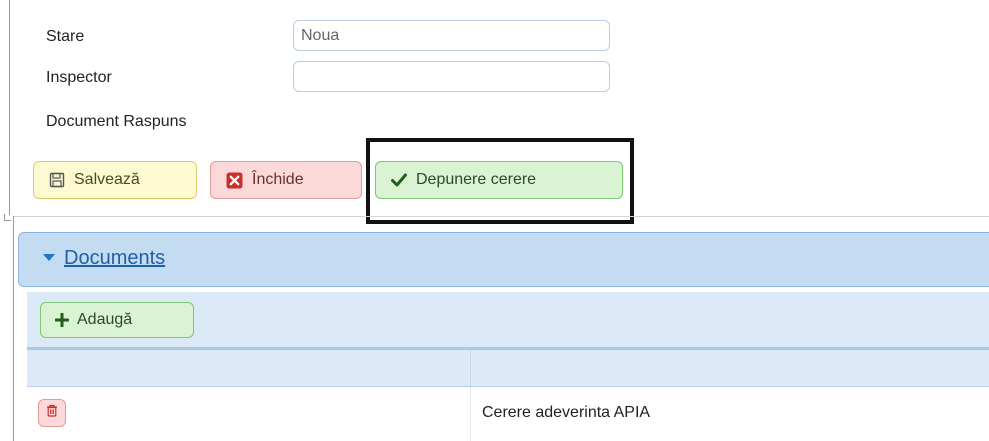 The height and width of the screenshot is (441, 989). Describe the element at coordinates (62, 320) in the screenshot. I see `plus-icon` at that location.